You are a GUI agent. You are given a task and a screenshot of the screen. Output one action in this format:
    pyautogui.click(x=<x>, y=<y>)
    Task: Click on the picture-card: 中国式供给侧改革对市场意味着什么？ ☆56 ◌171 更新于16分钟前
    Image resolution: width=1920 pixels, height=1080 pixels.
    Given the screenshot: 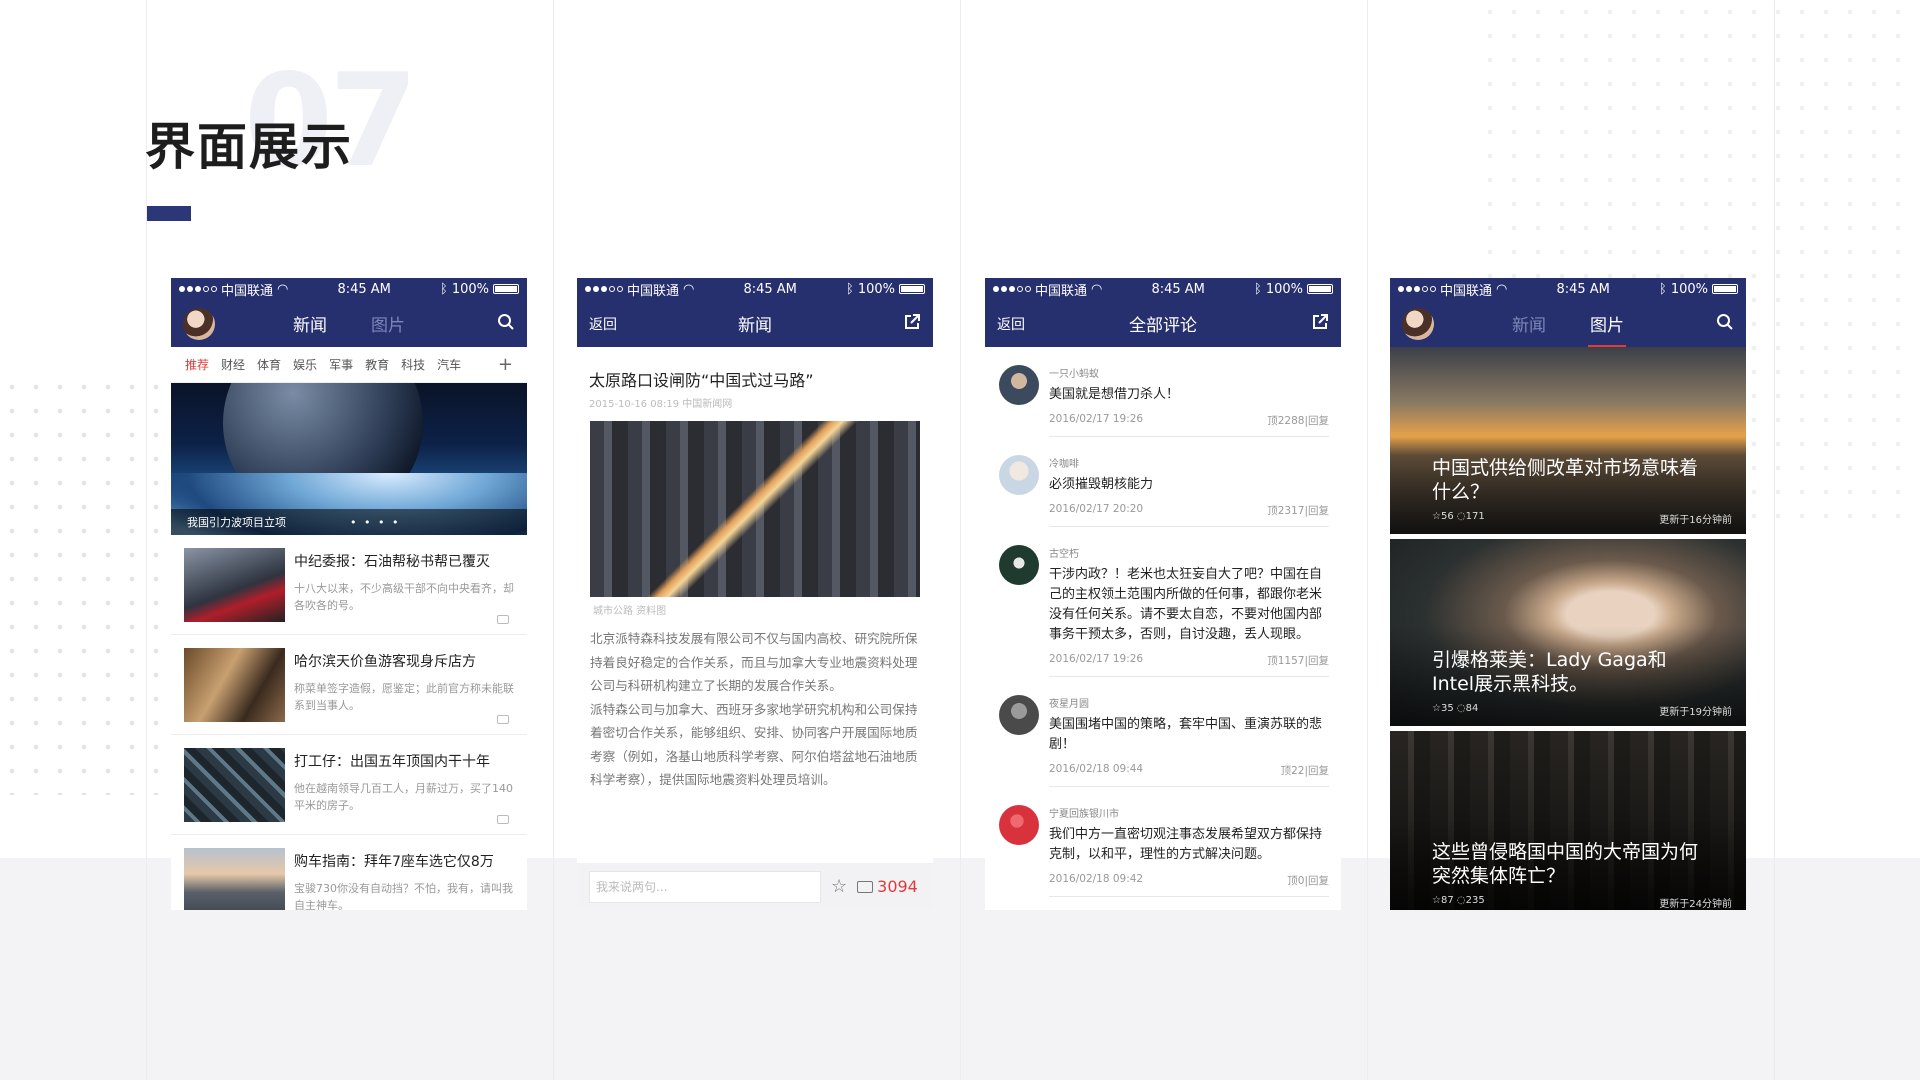 What is the action you would take?
    pyautogui.click(x=1568, y=440)
    